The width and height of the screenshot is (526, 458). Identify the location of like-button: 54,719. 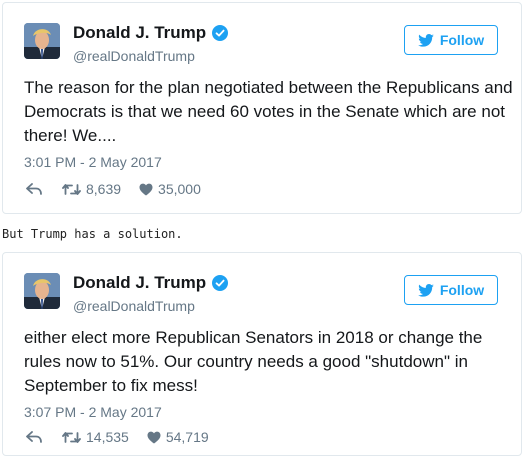
(178, 437).